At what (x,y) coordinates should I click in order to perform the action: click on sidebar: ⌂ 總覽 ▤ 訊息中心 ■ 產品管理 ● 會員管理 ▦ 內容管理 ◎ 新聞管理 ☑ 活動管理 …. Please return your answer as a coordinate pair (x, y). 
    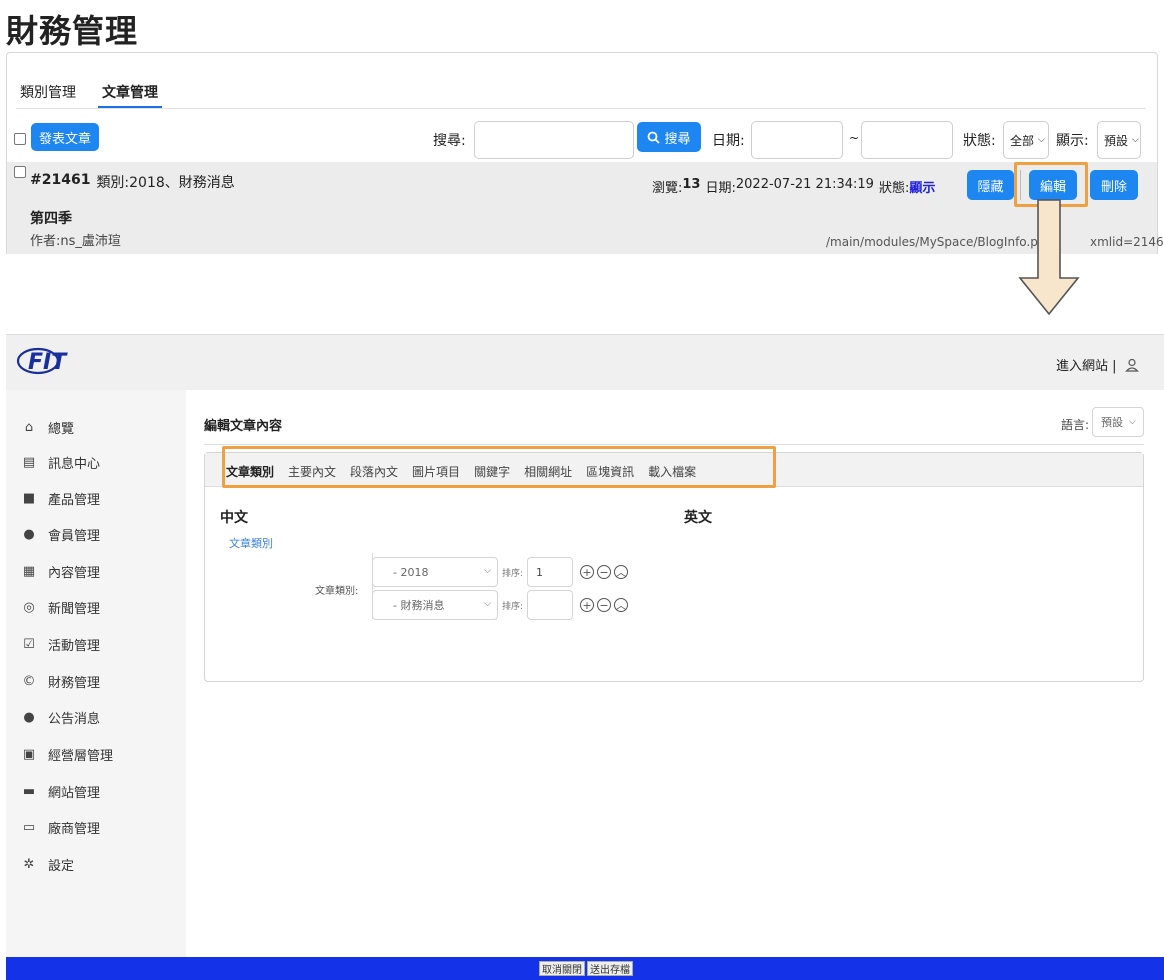
    Looking at the image, I should click on (96, 673).